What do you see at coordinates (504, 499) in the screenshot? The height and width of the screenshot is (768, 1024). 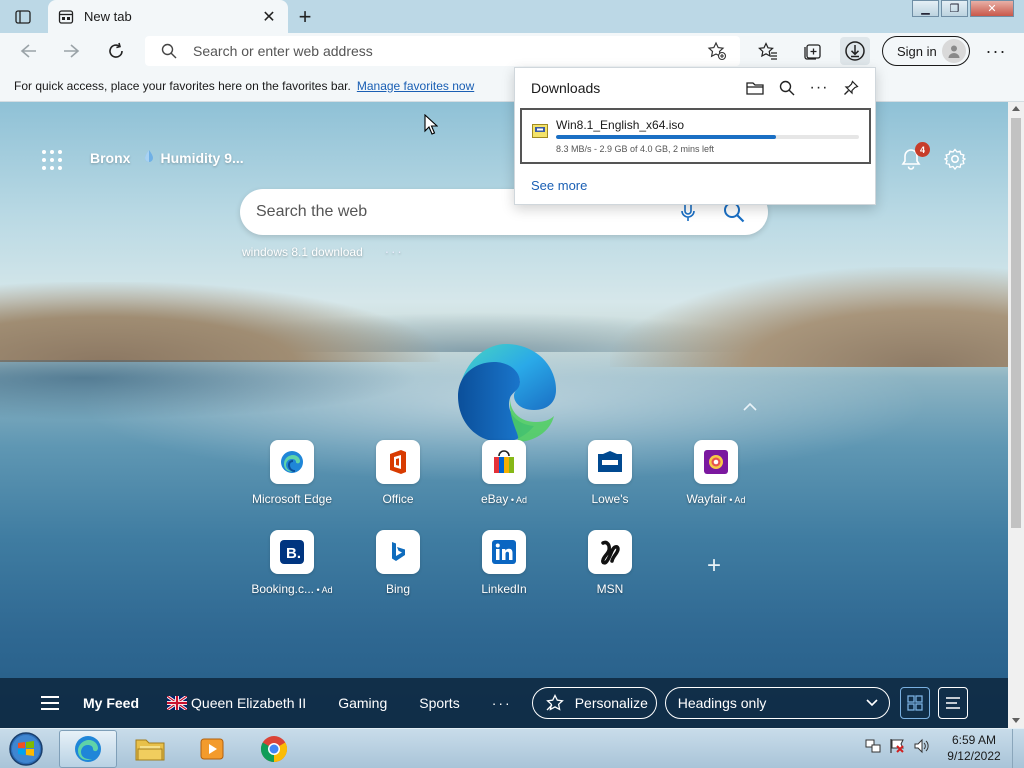 I see `quick-link-label: eBay • Ad` at bounding box center [504, 499].